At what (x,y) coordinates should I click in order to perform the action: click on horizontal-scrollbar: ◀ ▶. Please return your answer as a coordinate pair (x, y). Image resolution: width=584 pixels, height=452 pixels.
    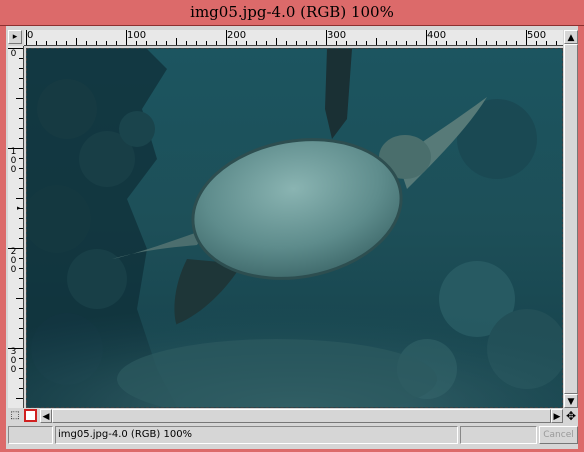
    Looking at the image, I should click on (301, 416).